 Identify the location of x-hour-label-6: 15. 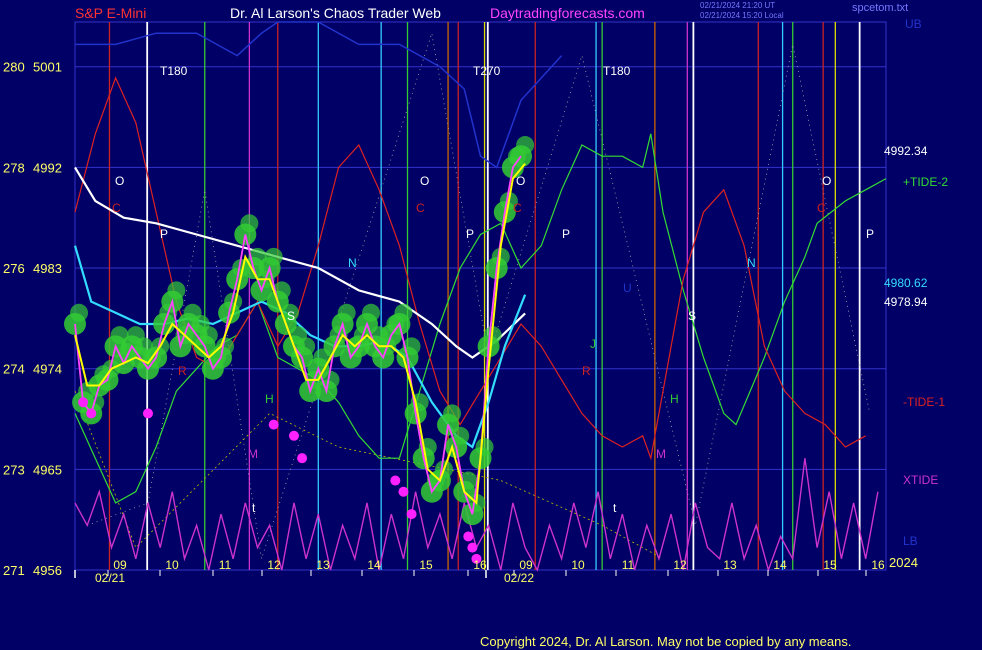
(426, 565).